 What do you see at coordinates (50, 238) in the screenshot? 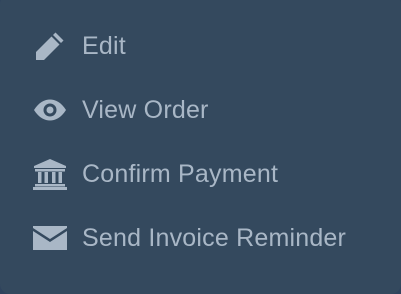
I see `envelope-icon` at bounding box center [50, 238].